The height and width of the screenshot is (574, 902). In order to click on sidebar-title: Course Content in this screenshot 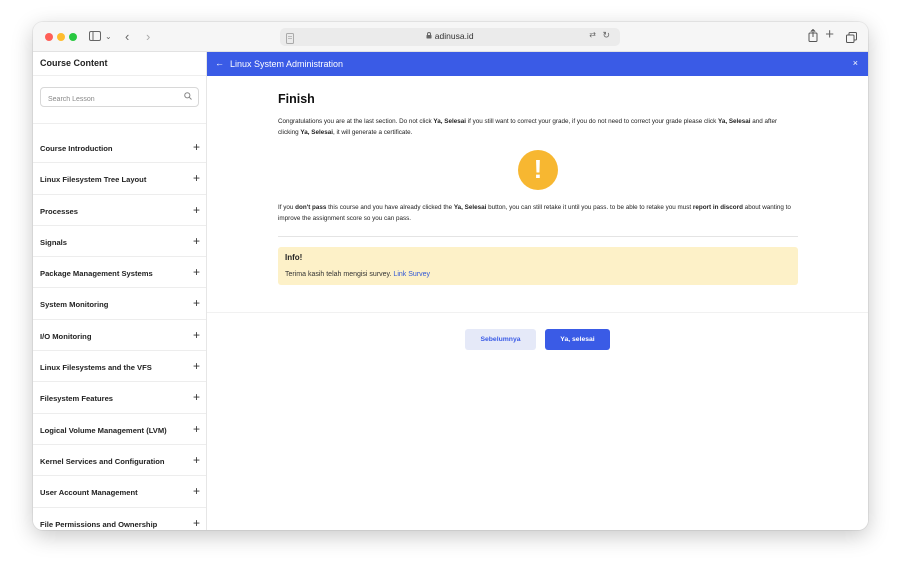, I will do `click(119, 64)`.